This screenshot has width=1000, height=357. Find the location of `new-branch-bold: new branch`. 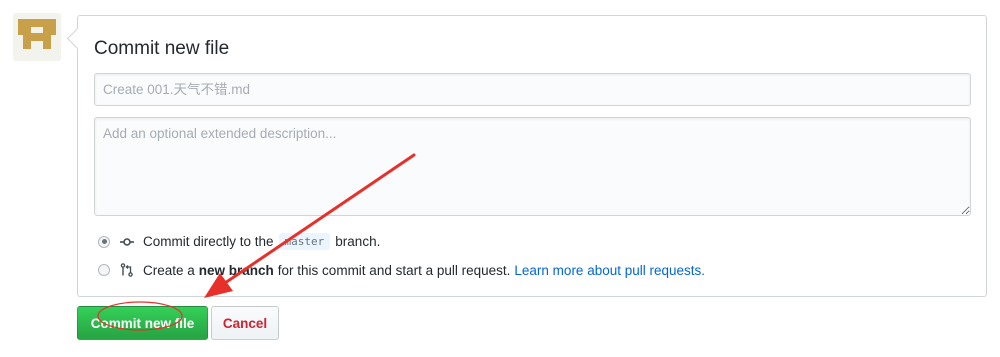

new-branch-bold: new branch is located at coordinates (236, 270).